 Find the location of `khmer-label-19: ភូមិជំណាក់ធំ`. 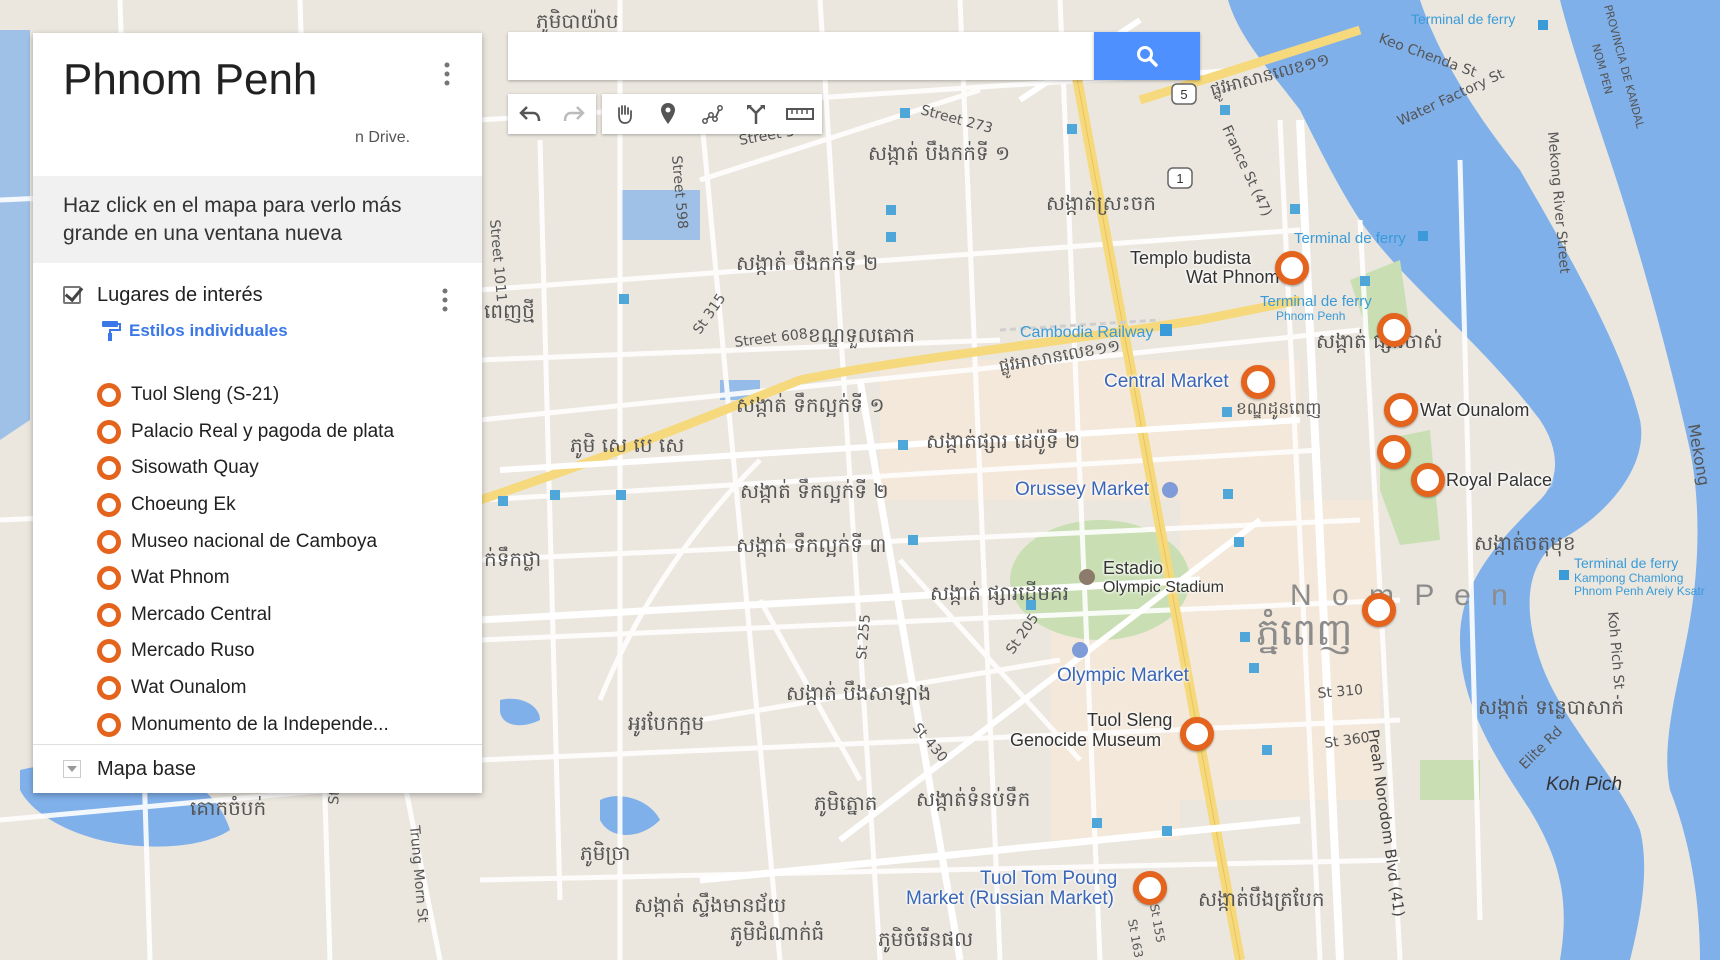

khmer-label-19: ភូមិជំណាក់ធំ is located at coordinates (777, 933).